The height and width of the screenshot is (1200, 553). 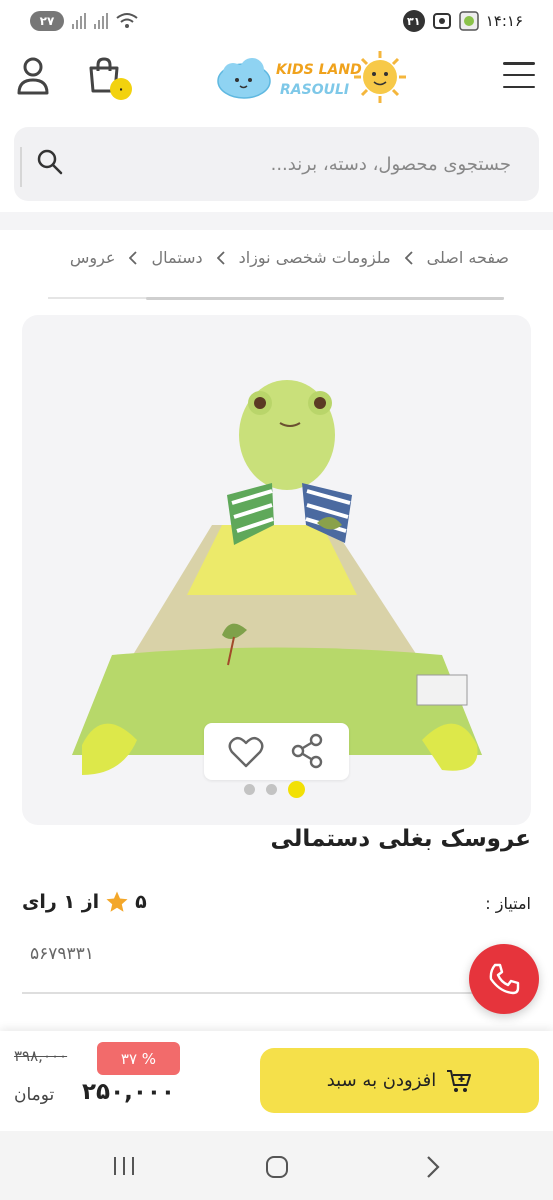 I want to click on rating-count: از ۱ رای, so click(x=61, y=902).